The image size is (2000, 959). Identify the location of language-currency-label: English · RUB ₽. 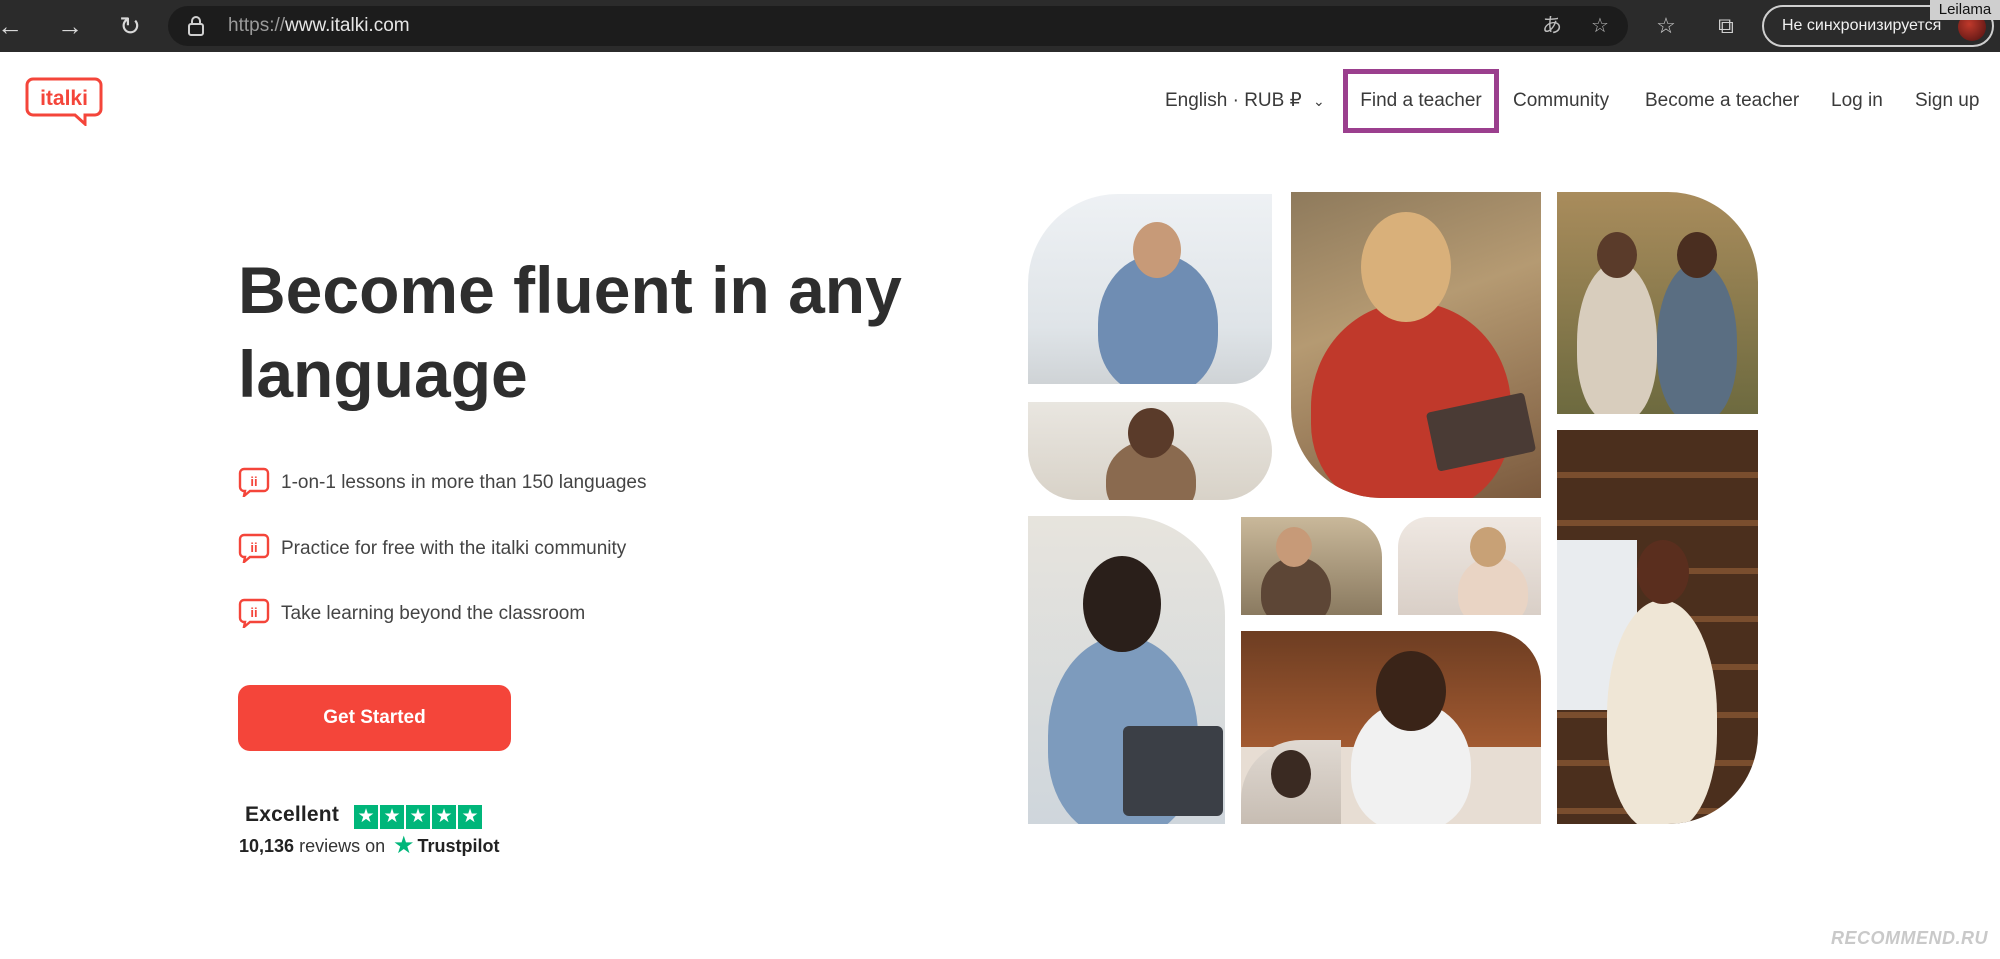
(1233, 100).